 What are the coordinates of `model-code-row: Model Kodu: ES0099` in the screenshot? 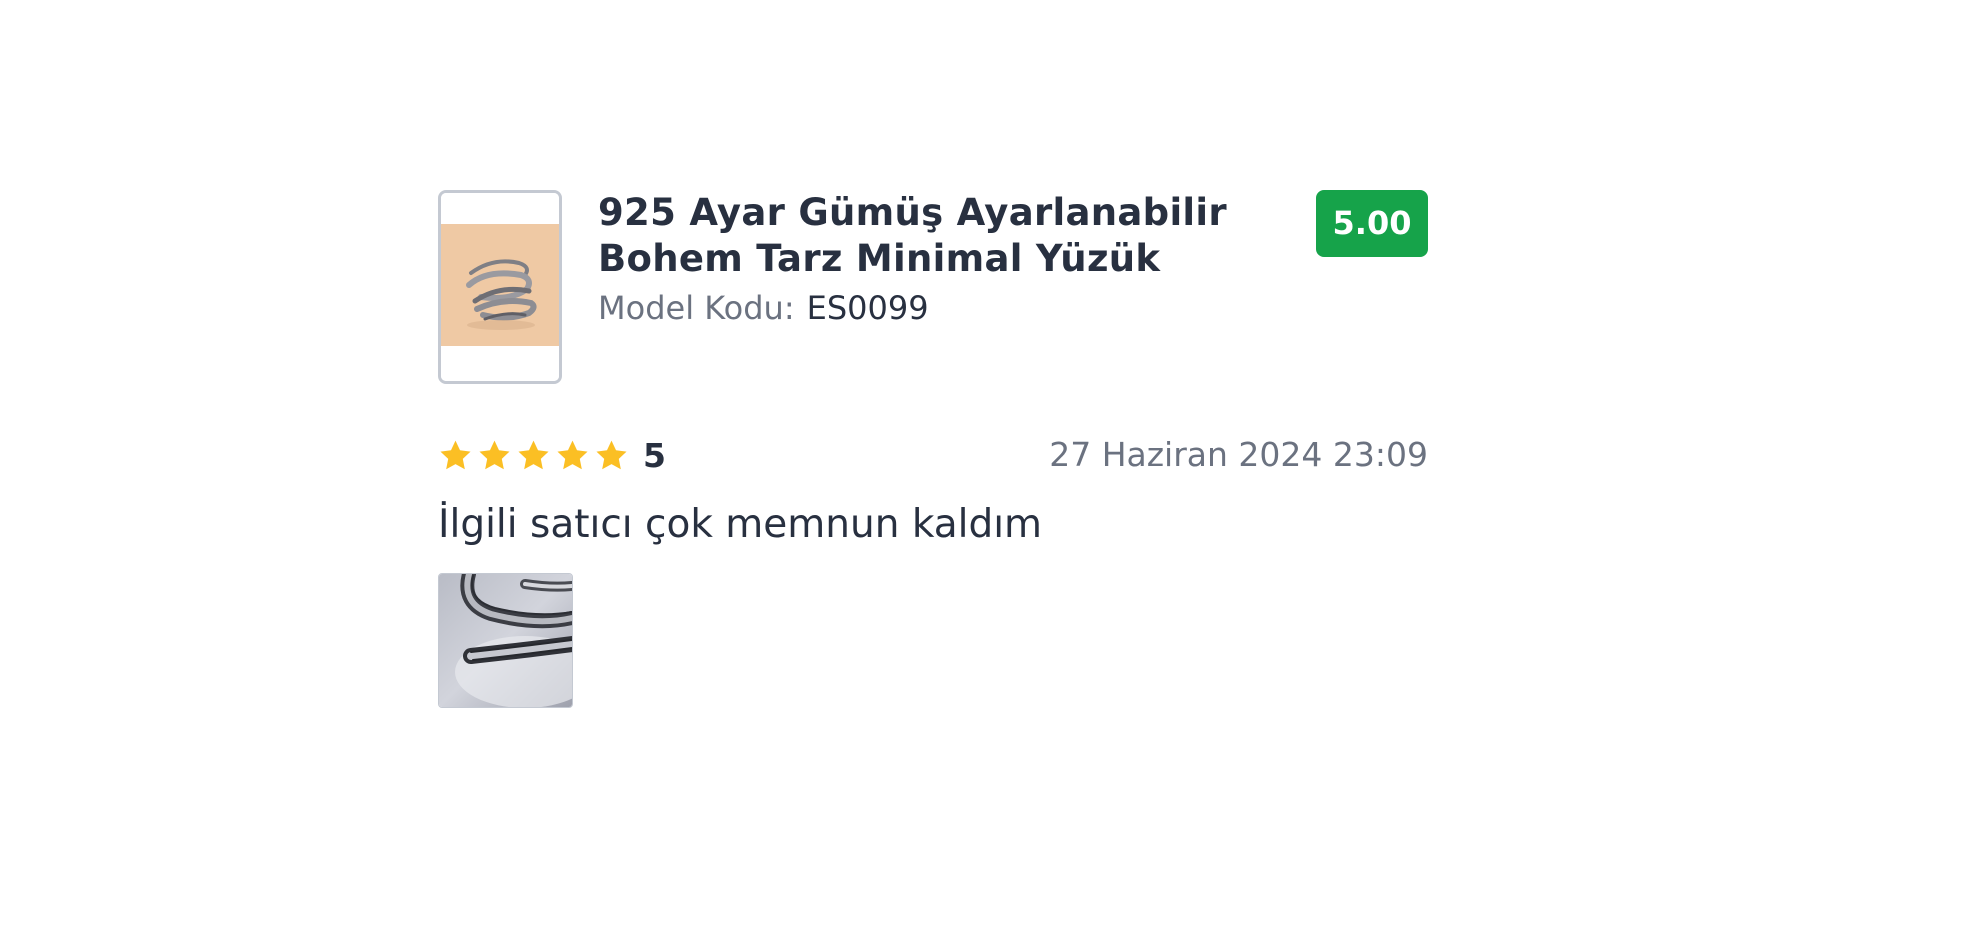 It's located at (763, 308).